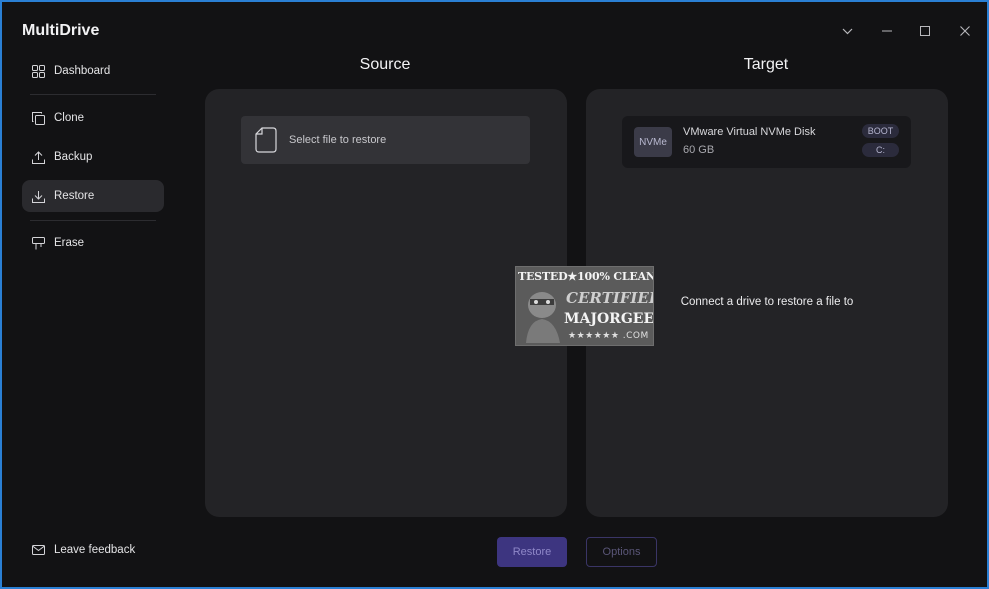 The height and width of the screenshot is (589, 989). Describe the element at coordinates (749, 132) in the screenshot. I see `drive-name: VMware Virtual NVMe Disk` at that location.